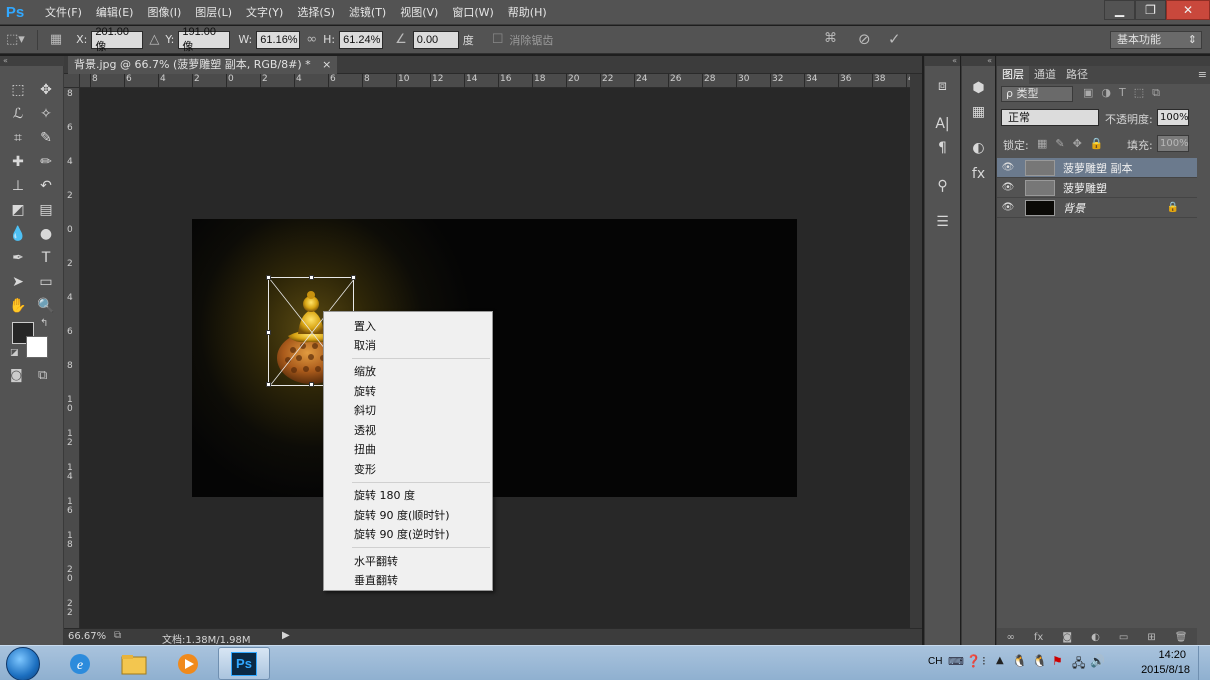  I want to click on angle-field: 0.00, so click(435, 39).